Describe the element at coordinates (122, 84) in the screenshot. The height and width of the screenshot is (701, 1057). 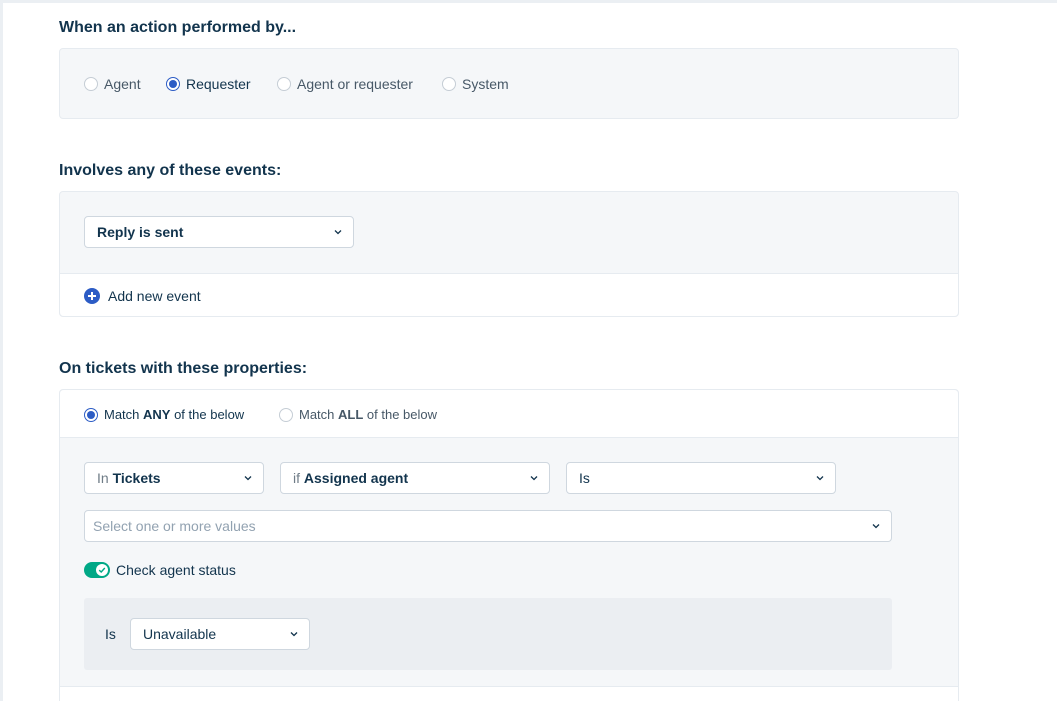
I see `radio-agent-label: Agent` at that location.